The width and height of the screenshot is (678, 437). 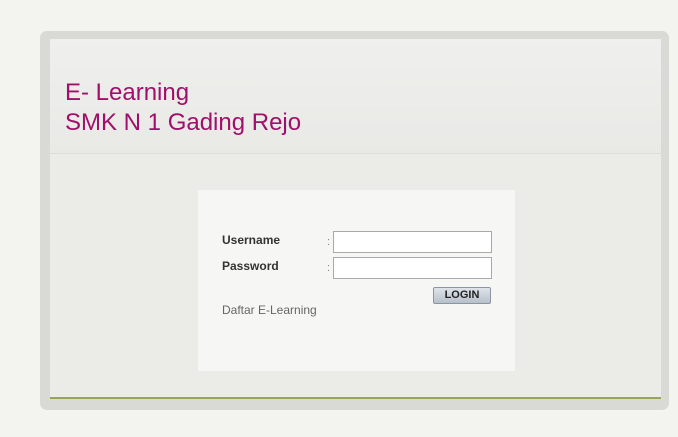 What do you see at coordinates (127, 92) in the screenshot?
I see `site-title-line1: E- Learning` at bounding box center [127, 92].